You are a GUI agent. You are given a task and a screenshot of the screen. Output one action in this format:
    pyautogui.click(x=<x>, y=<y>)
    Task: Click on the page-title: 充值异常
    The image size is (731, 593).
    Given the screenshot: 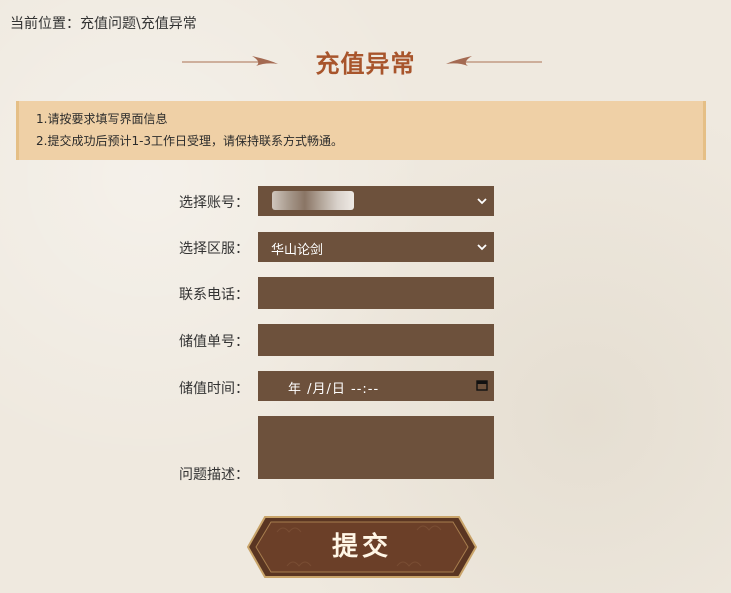 What is the action you would take?
    pyautogui.click(x=365, y=64)
    